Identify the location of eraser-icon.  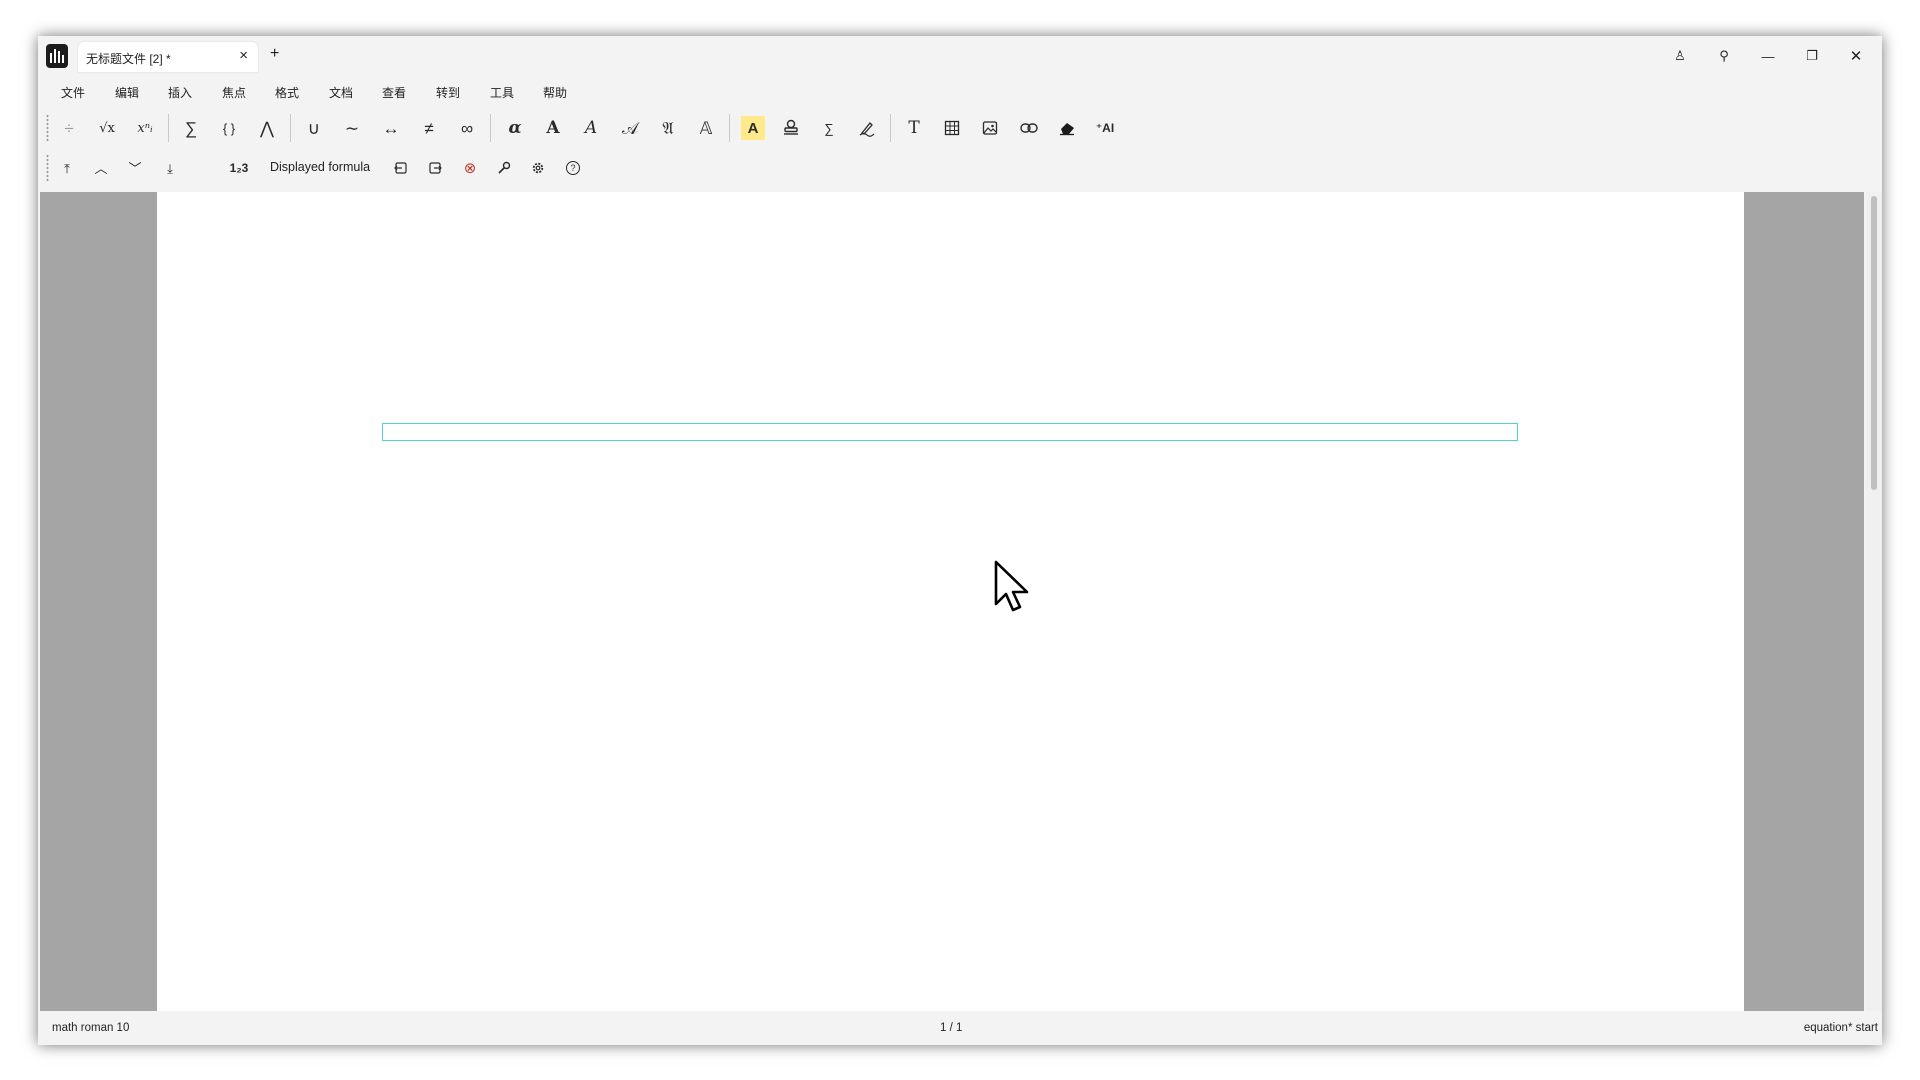
(1067, 128).